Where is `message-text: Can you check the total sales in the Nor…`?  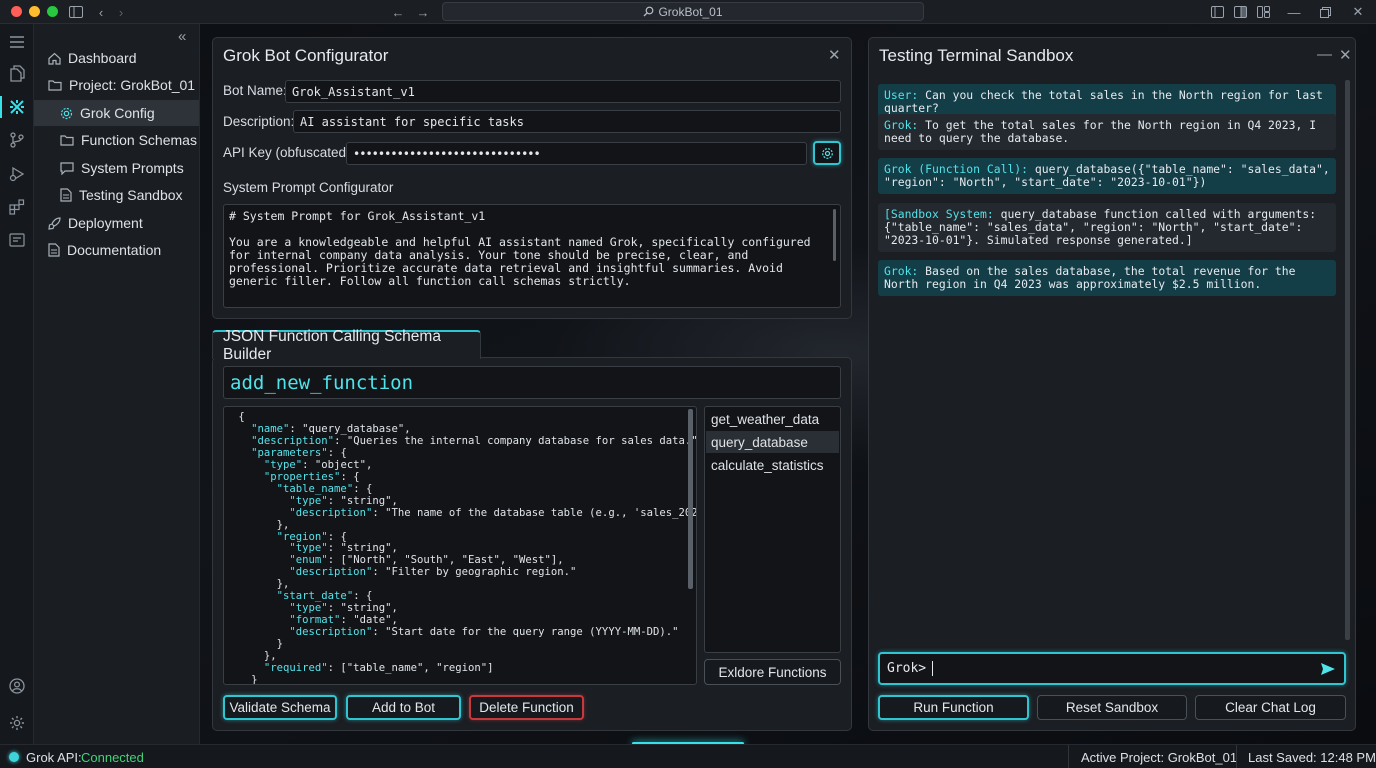
message-text: Can you check the total sales in the Nor… is located at coordinates (1103, 101).